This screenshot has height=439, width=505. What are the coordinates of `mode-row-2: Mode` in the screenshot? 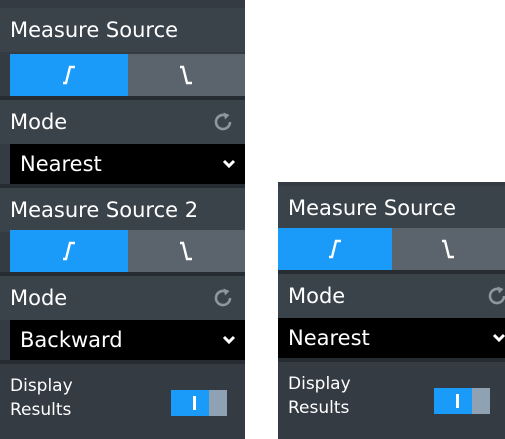 It's located at (122, 298).